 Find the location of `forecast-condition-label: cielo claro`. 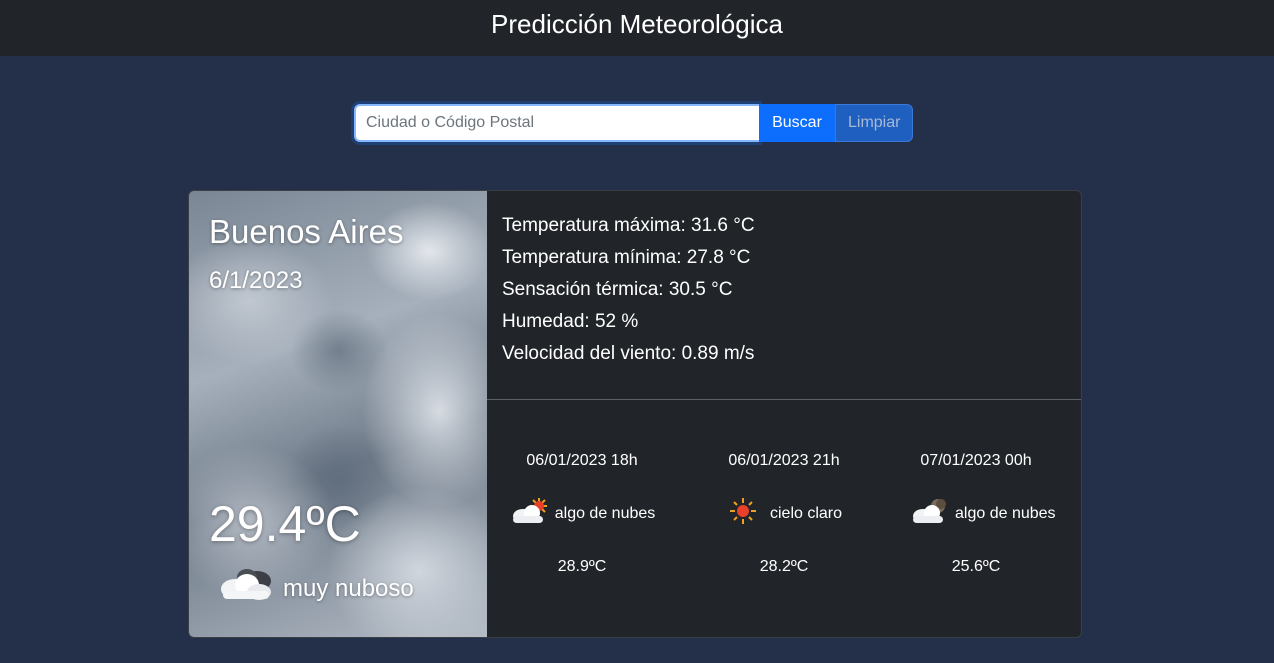

forecast-condition-label: cielo claro is located at coordinates (806, 513).